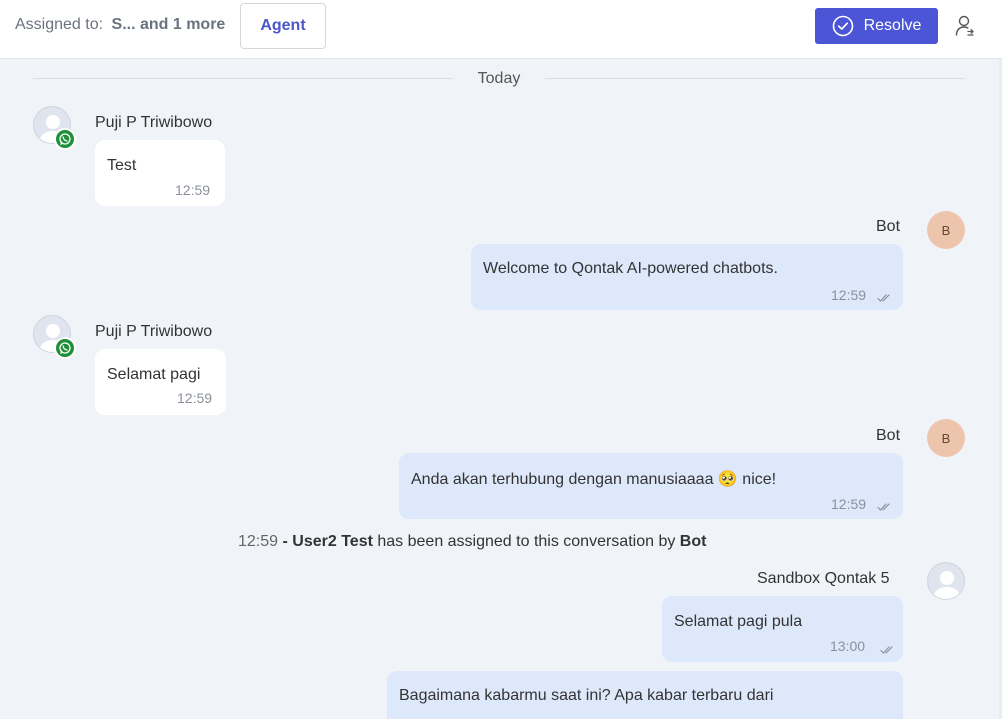 The width and height of the screenshot is (1002, 719). Describe the element at coordinates (258, 541) in the screenshot. I see `event-time: 12:59` at that location.